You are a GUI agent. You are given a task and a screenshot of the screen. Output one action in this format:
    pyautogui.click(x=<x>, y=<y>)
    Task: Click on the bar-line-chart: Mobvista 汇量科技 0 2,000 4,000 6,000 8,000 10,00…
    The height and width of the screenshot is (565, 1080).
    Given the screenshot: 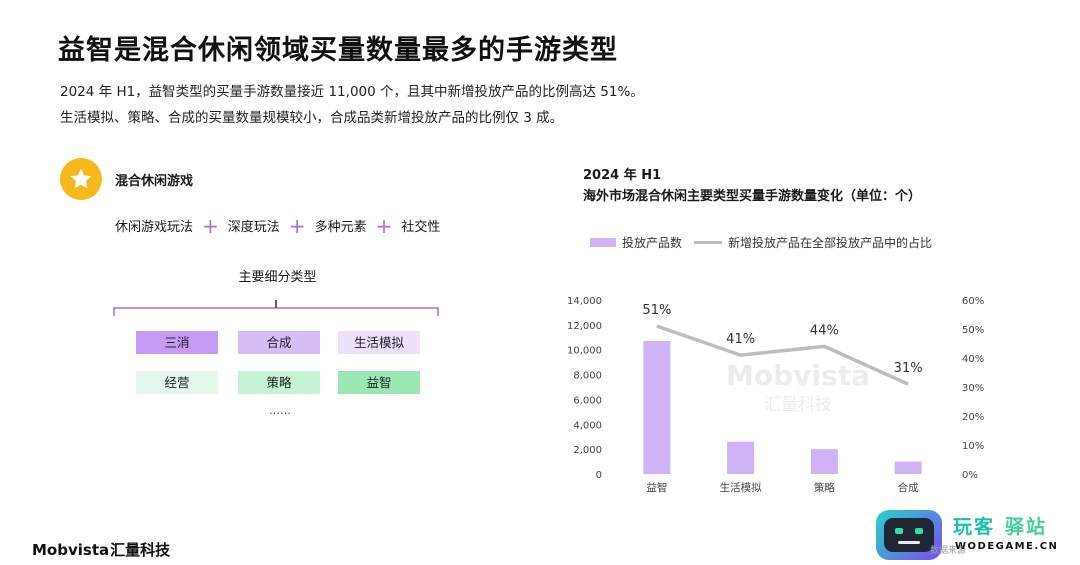 What is the action you would take?
    pyautogui.click(x=775, y=395)
    